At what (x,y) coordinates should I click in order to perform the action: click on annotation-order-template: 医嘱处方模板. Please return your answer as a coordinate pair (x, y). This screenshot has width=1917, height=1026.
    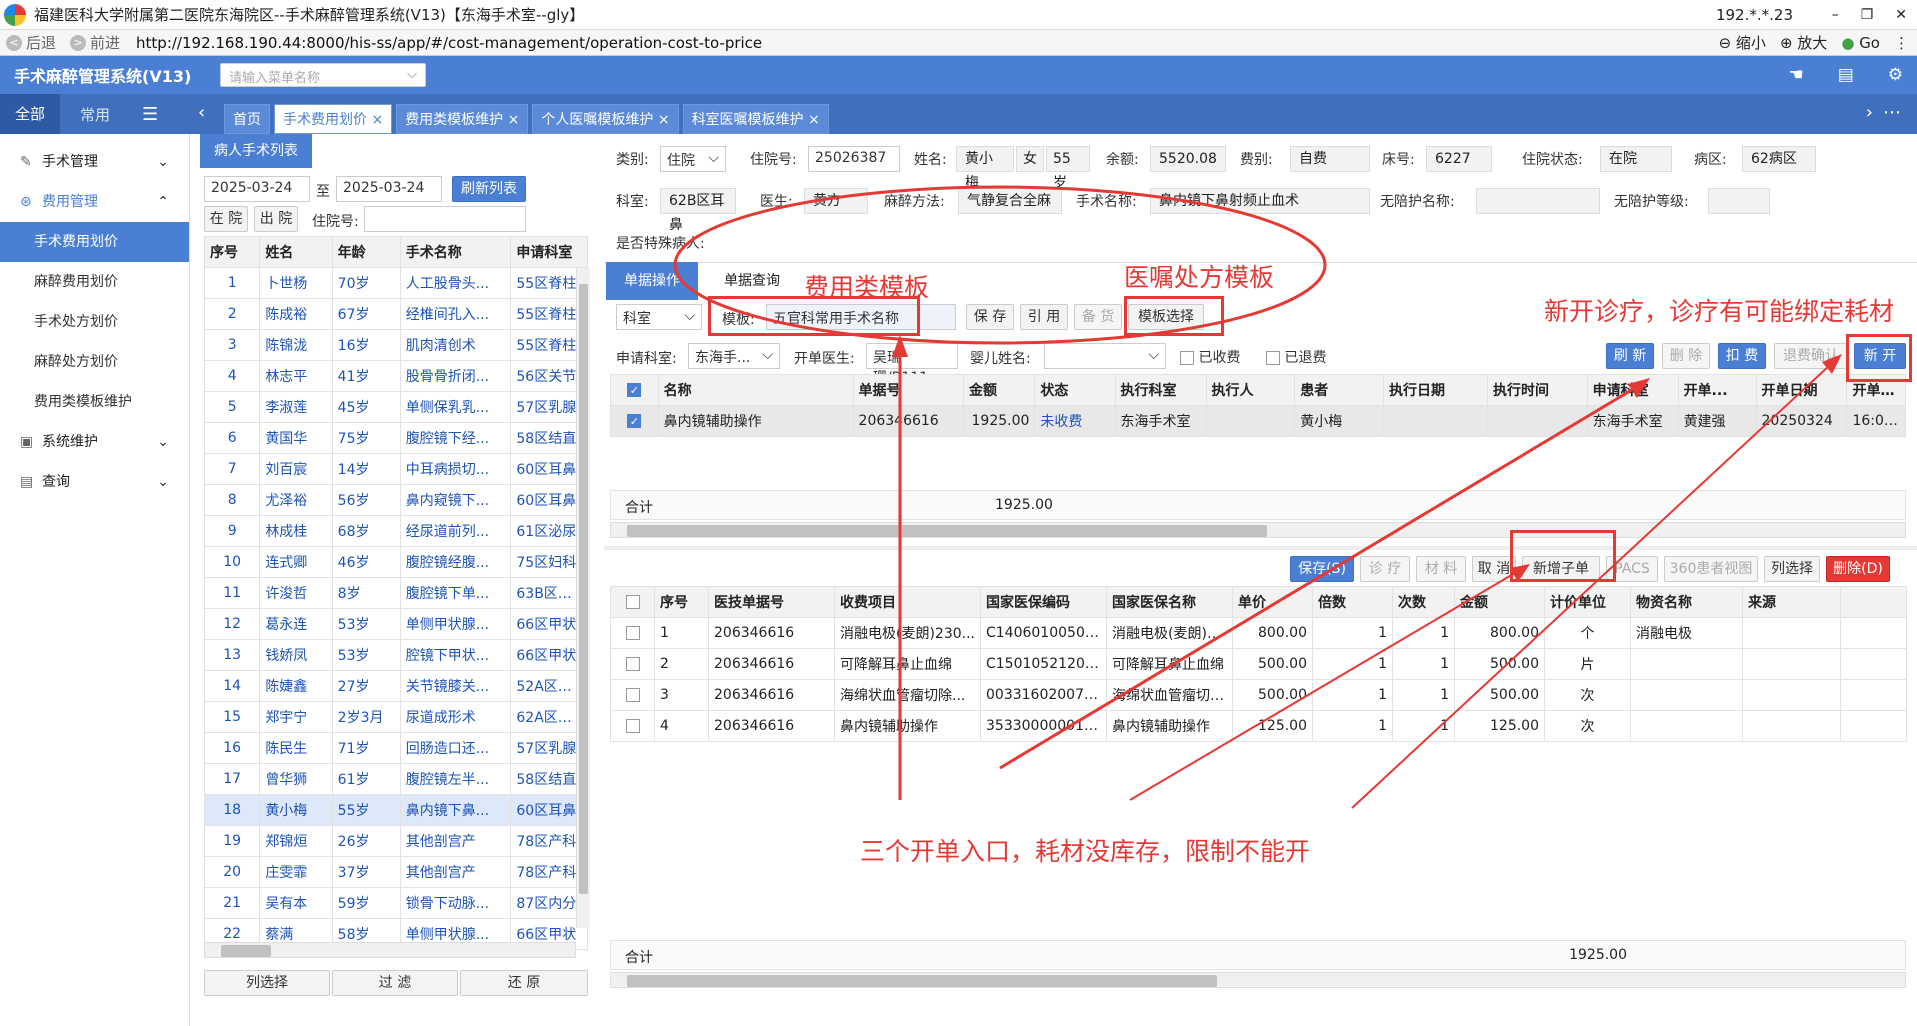
    Looking at the image, I should click on (1199, 277).